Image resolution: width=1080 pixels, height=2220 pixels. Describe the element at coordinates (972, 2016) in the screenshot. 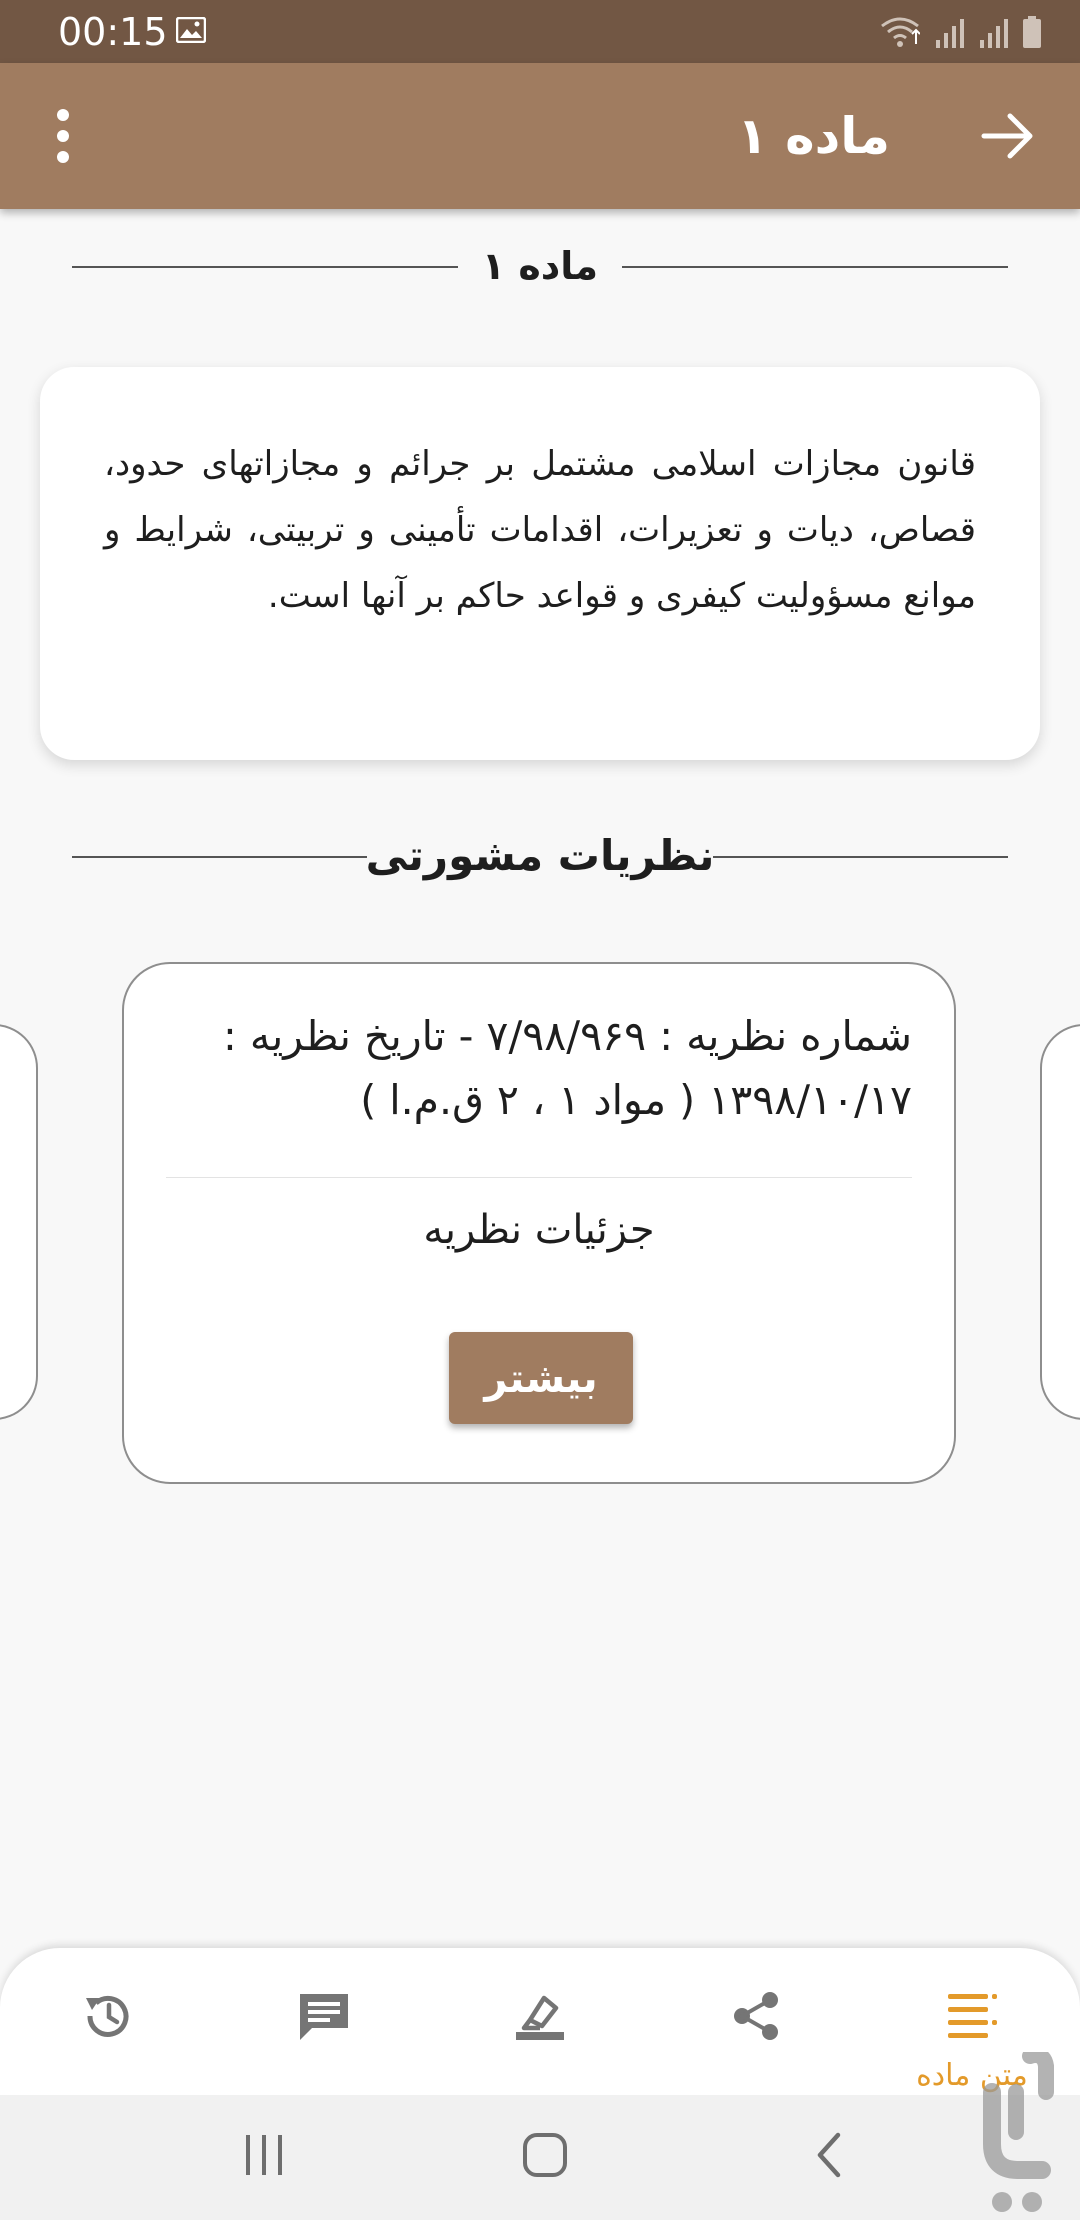

I see `article-text-icon` at that location.